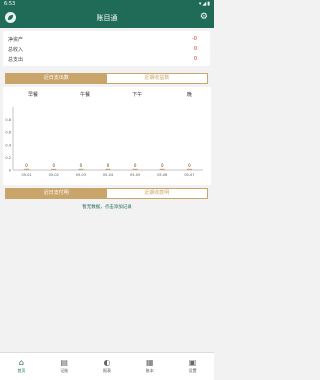 Image resolution: width=320 pixels, height=380 pixels. What do you see at coordinates (33, 94) in the screenshot?
I see `column-header: 早餐` at bounding box center [33, 94].